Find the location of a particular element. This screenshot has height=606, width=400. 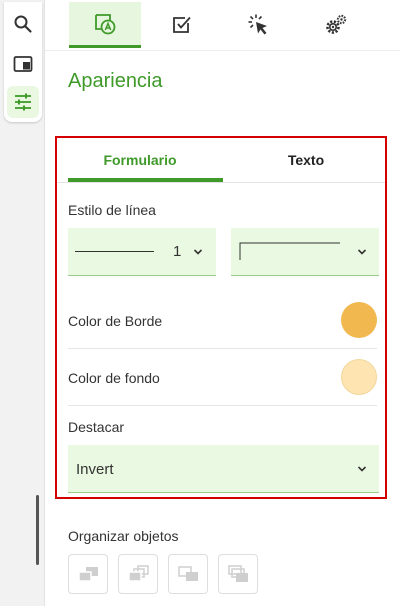

window-button is located at coordinates (23, 64).